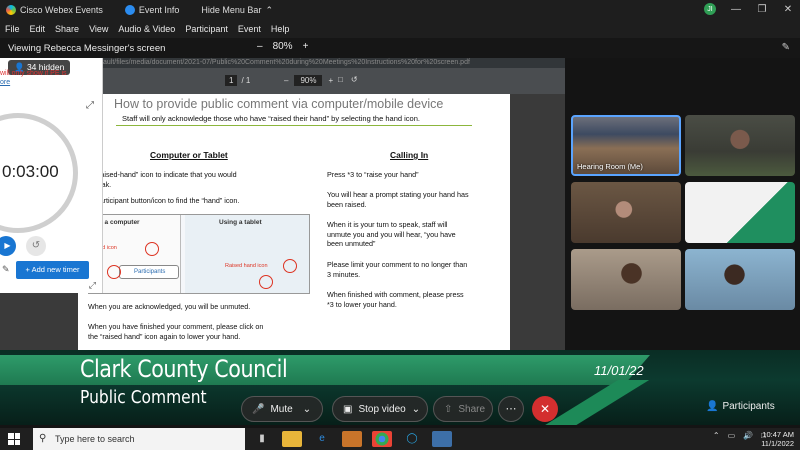 Image resolution: width=800 pixels, height=450 pixels. I want to click on raised-hand-highlight, so click(290, 266).